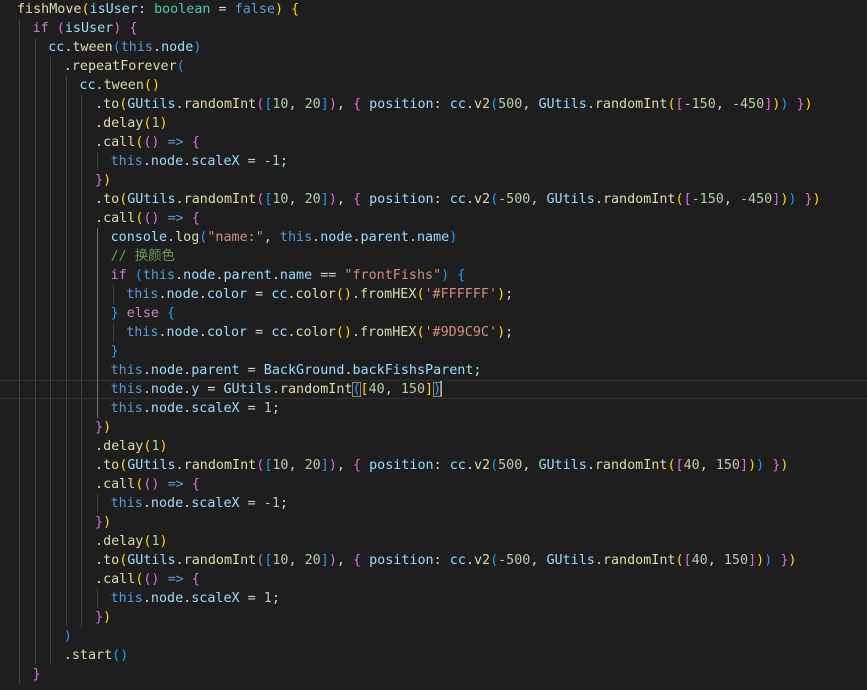  What do you see at coordinates (433, 180) in the screenshot?
I see `code-line-10: })` at bounding box center [433, 180].